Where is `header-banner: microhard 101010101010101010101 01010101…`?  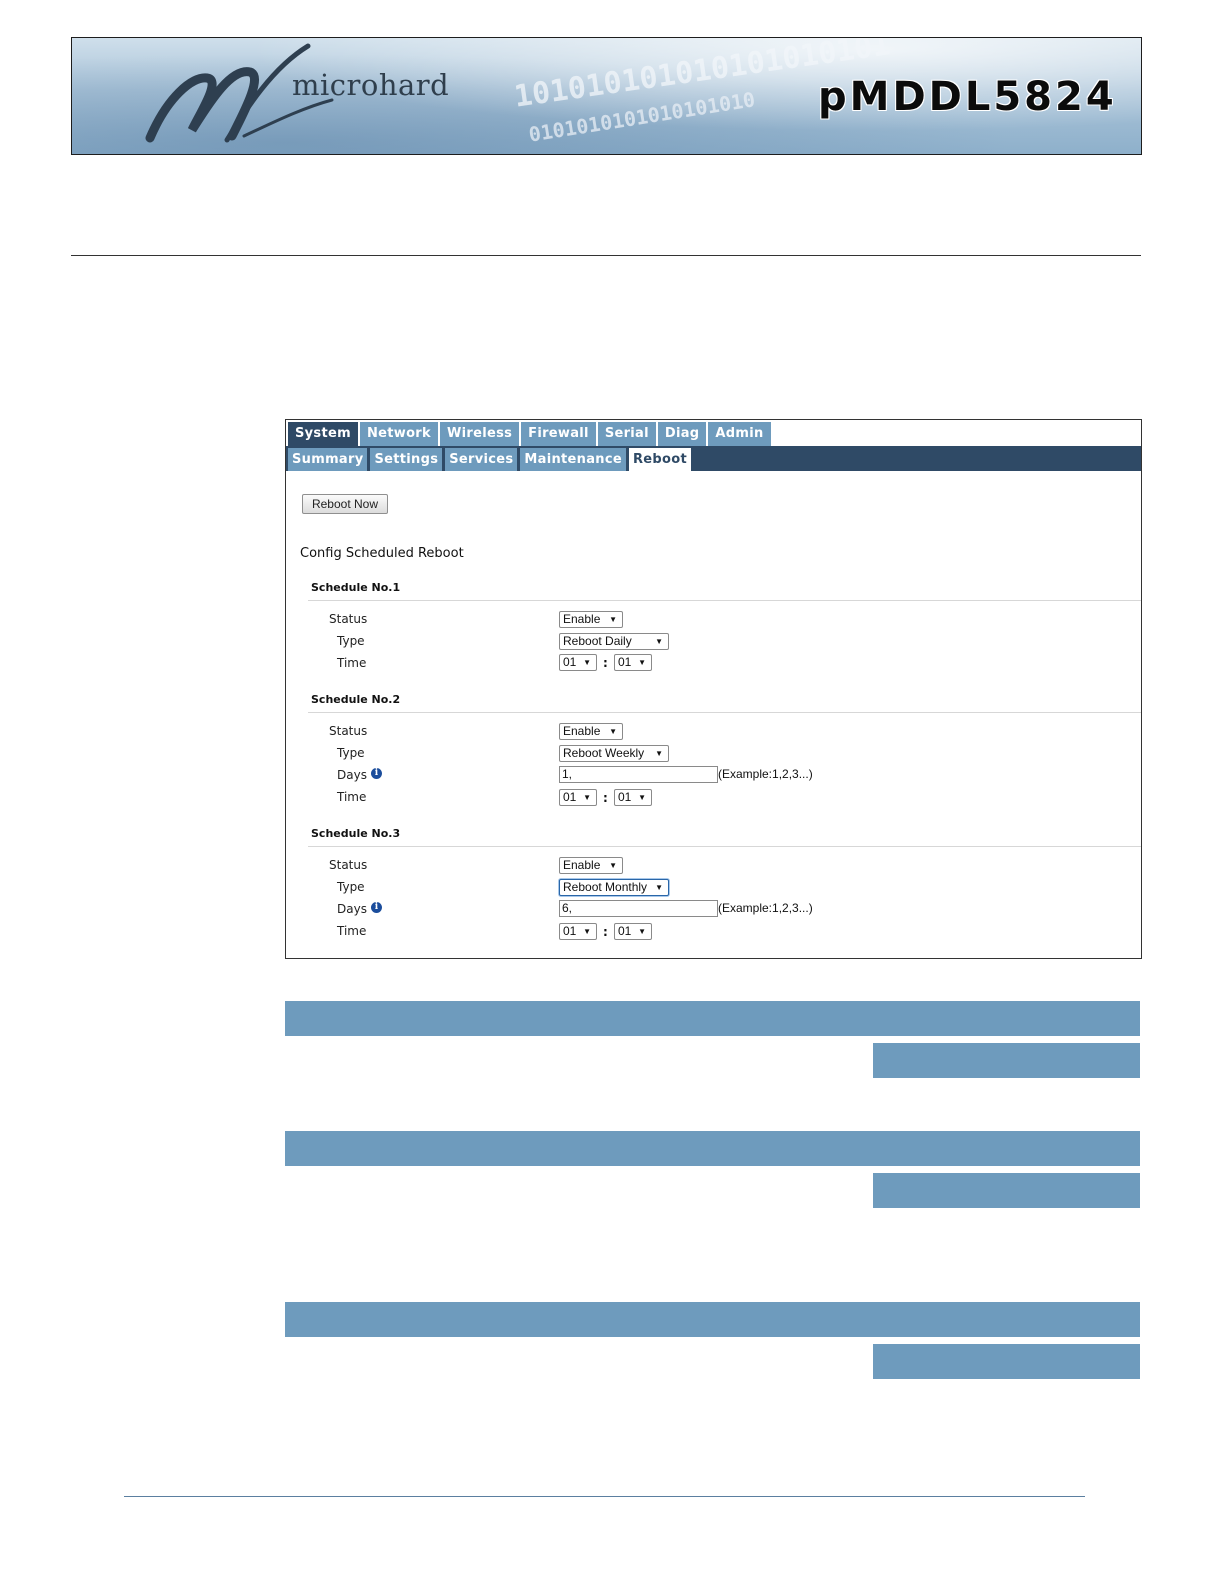
header-banner: microhard 101010101010101010101 01010101… is located at coordinates (606, 96).